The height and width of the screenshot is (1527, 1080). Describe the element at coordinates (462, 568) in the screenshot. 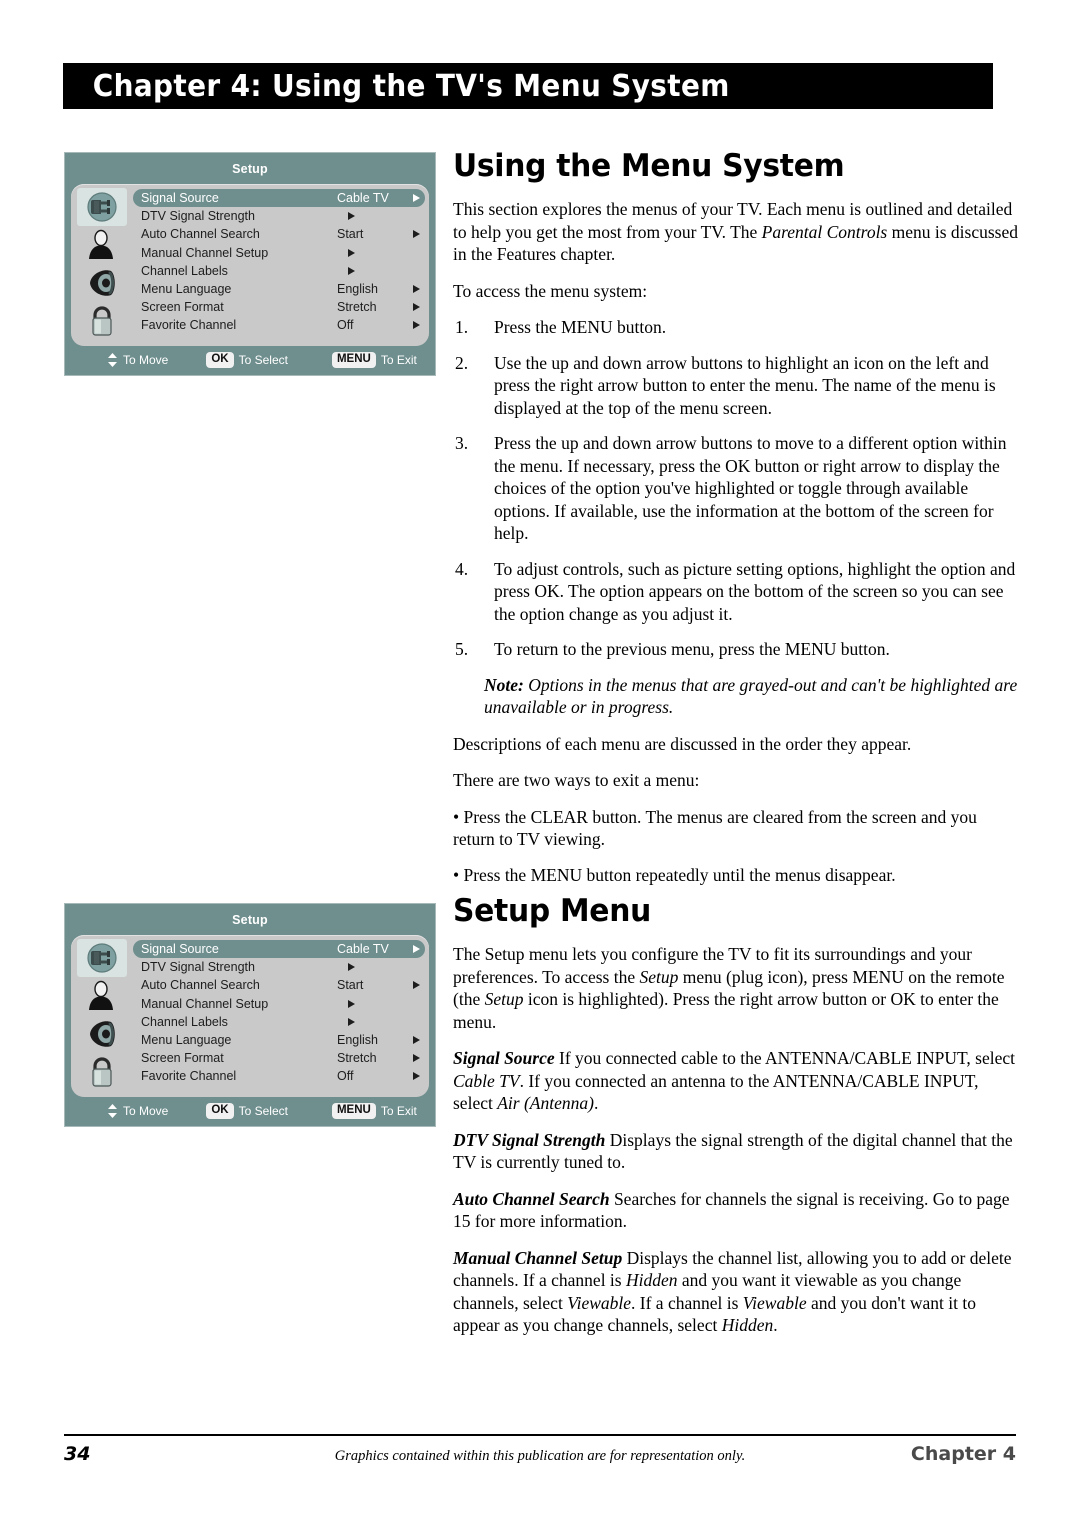

I see `list-number: 4.` at that location.